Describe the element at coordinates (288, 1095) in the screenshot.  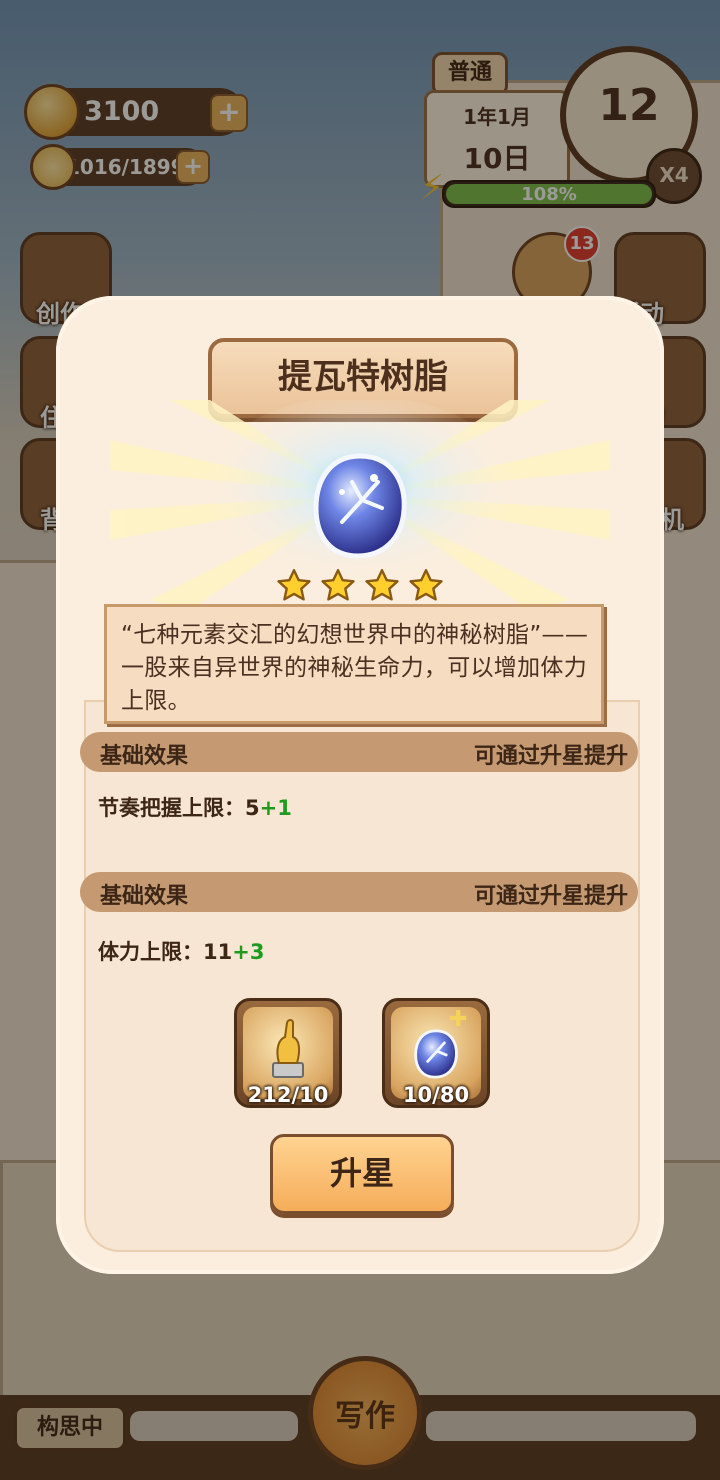
I see `material-count: 212/10` at that location.